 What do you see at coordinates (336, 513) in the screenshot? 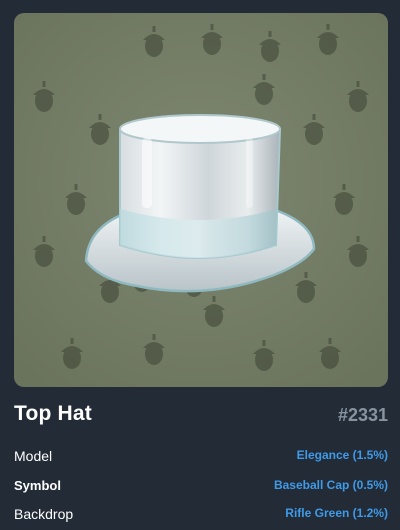
I see `attribute-value-link: Rifle Green (1.2%)` at bounding box center [336, 513].